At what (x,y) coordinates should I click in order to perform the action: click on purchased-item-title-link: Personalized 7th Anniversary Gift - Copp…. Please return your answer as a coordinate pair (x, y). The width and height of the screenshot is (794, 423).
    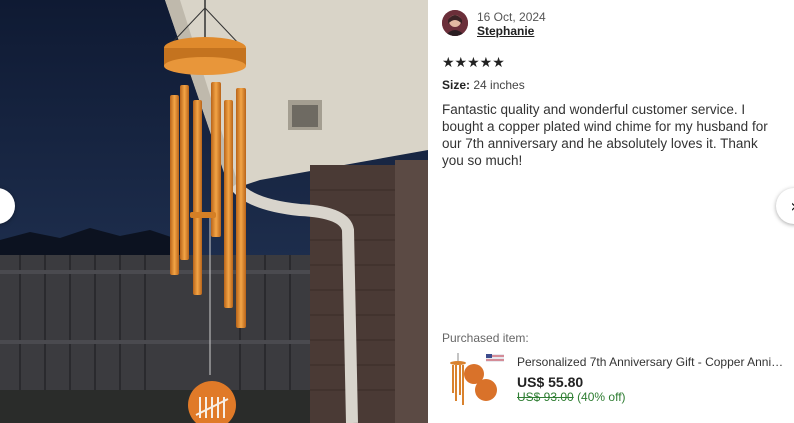
    Looking at the image, I should click on (652, 362).